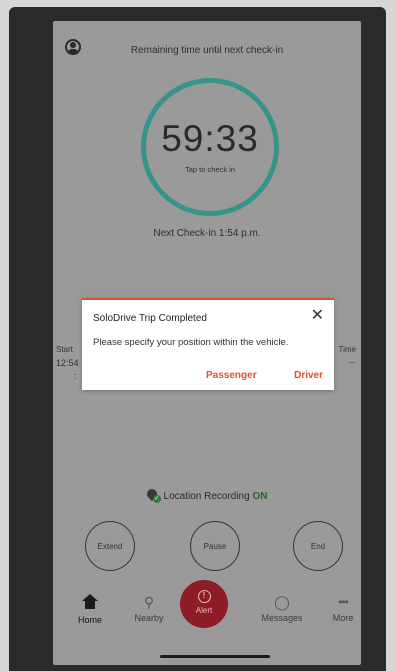 This screenshot has width=395, height=671. Describe the element at coordinates (89, 620) in the screenshot. I see `tab-home-label: Home` at that location.